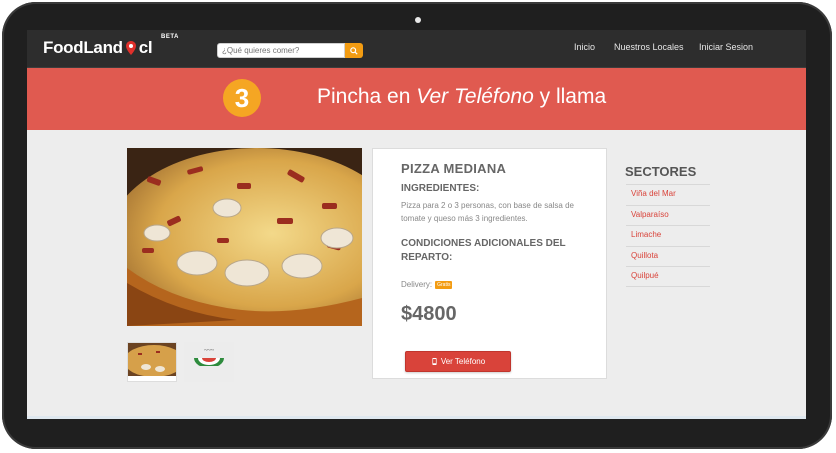 Image resolution: width=836 pixels, height=453 pixels. What do you see at coordinates (454, 168) in the screenshot?
I see `product-title: PIZZA MEDIANA` at bounding box center [454, 168].